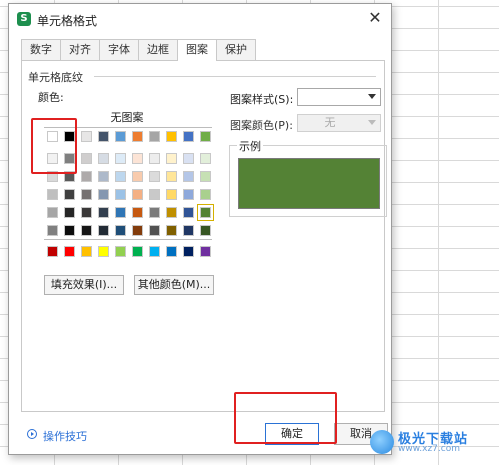  What do you see at coordinates (24, 19) in the screenshot?
I see `app-logo-icon: S` at bounding box center [24, 19].